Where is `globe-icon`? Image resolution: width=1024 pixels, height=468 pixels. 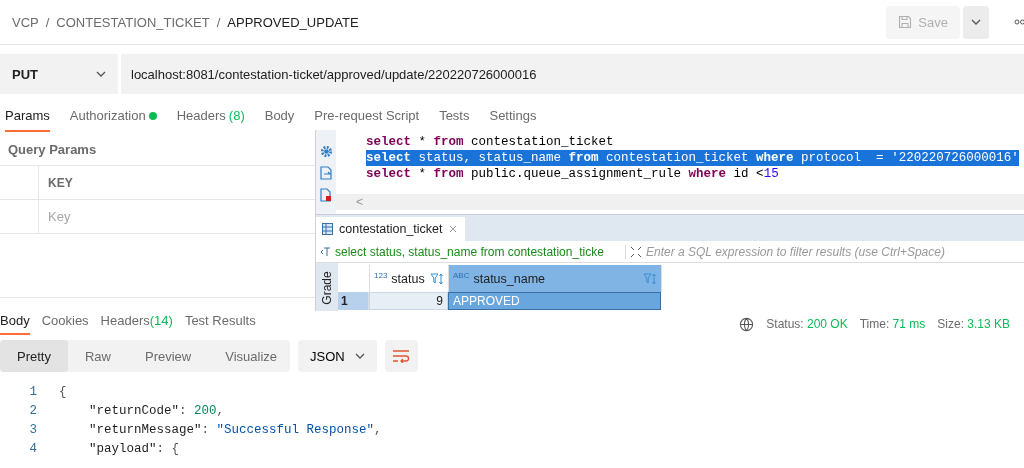 globe-icon is located at coordinates (747, 324).